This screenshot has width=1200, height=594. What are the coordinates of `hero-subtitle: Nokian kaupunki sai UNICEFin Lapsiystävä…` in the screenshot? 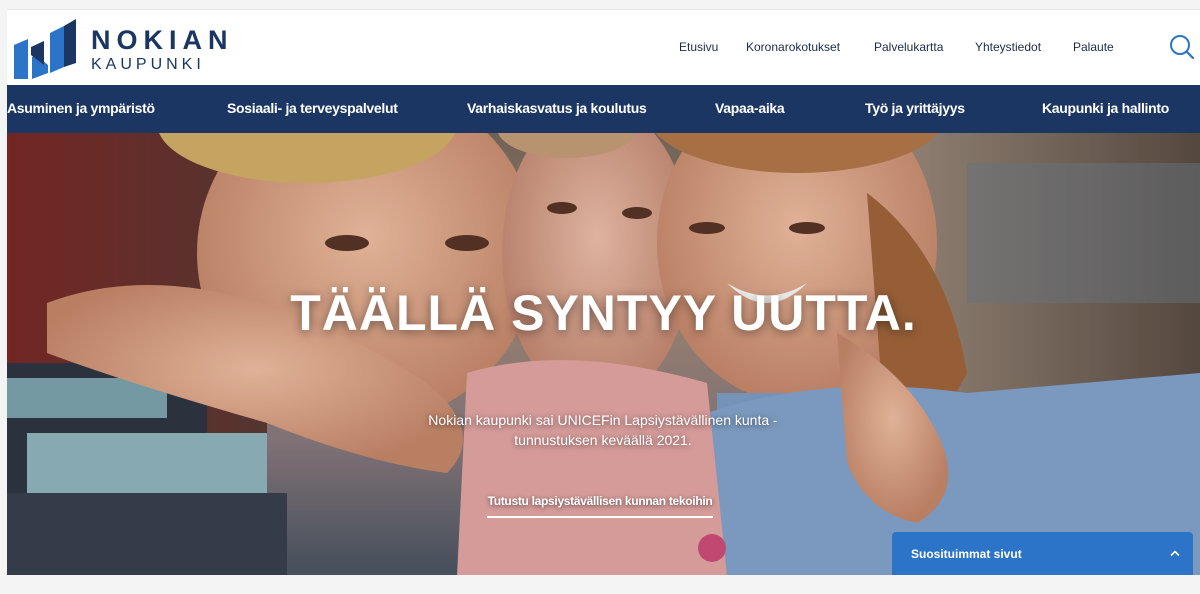 It's located at (603, 430).